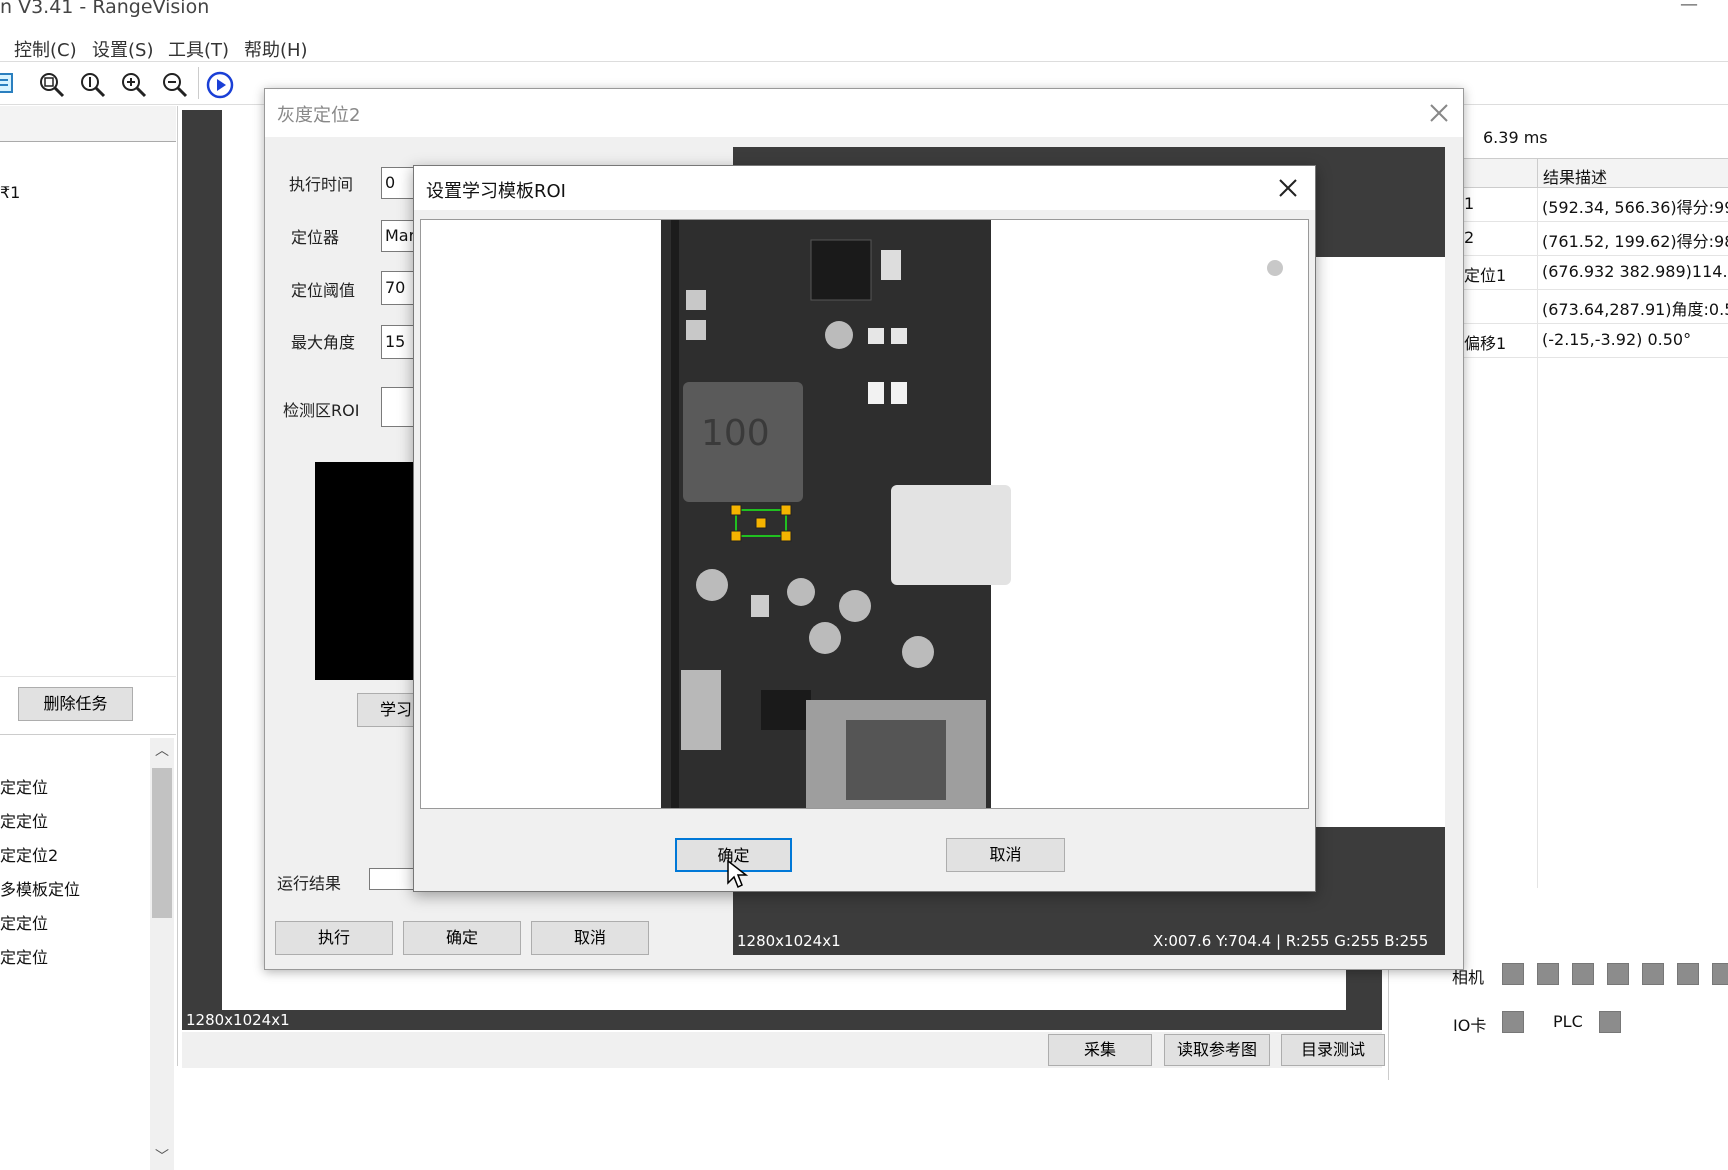 The width and height of the screenshot is (1728, 1170). I want to click on read-reference-button: 读取参考图, so click(1217, 1050).